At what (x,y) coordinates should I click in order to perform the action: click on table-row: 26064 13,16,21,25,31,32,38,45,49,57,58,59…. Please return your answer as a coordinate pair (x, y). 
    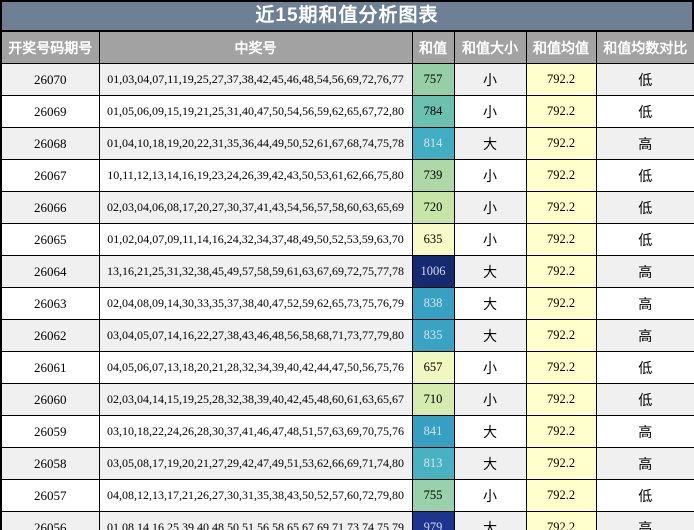
    Looking at the image, I should click on (347, 271).